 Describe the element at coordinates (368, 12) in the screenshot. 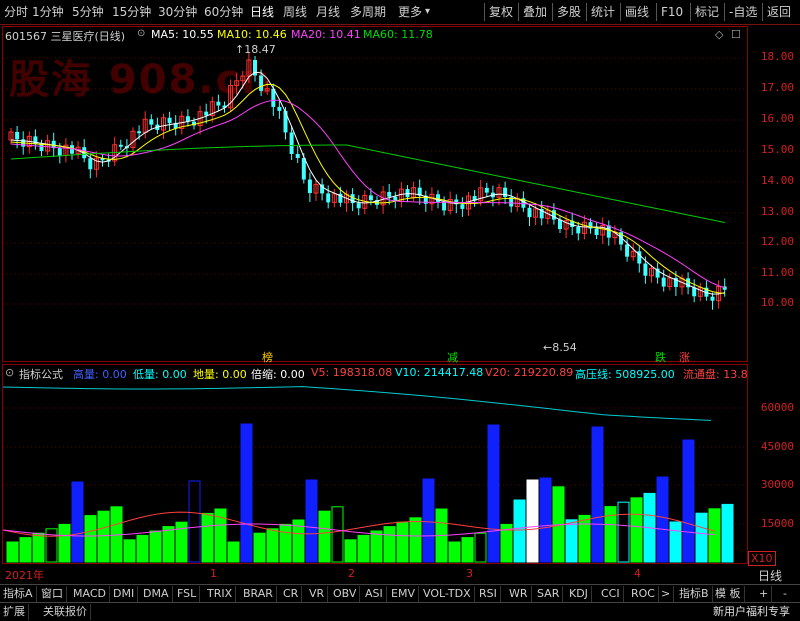

I see `tab-multi-period: 多周期` at that location.